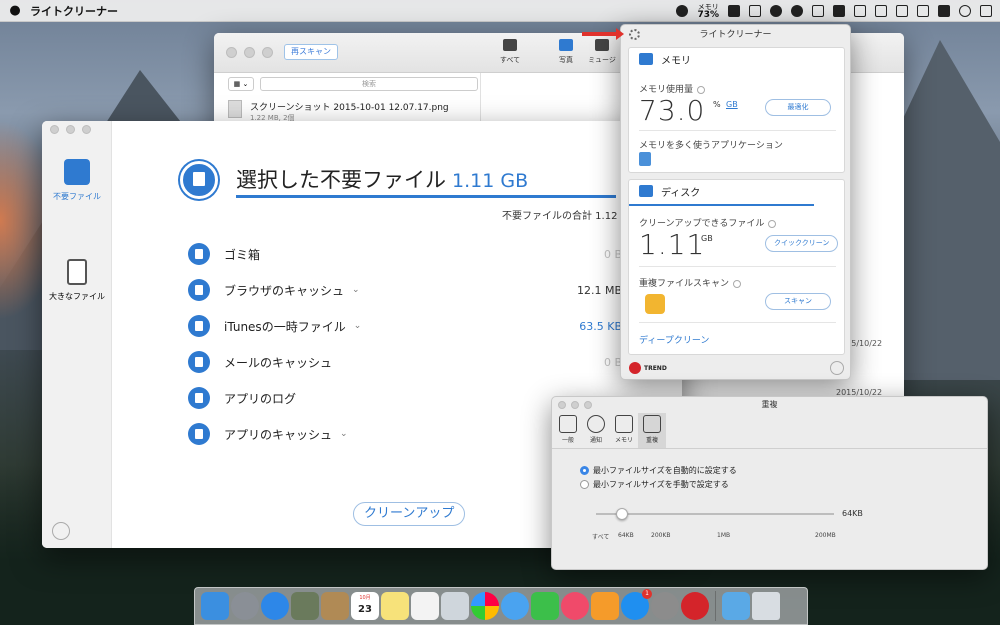 This screenshot has height=625, width=1000. Describe the element at coordinates (575, 606) in the screenshot. I see `itunes-icon` at that location.